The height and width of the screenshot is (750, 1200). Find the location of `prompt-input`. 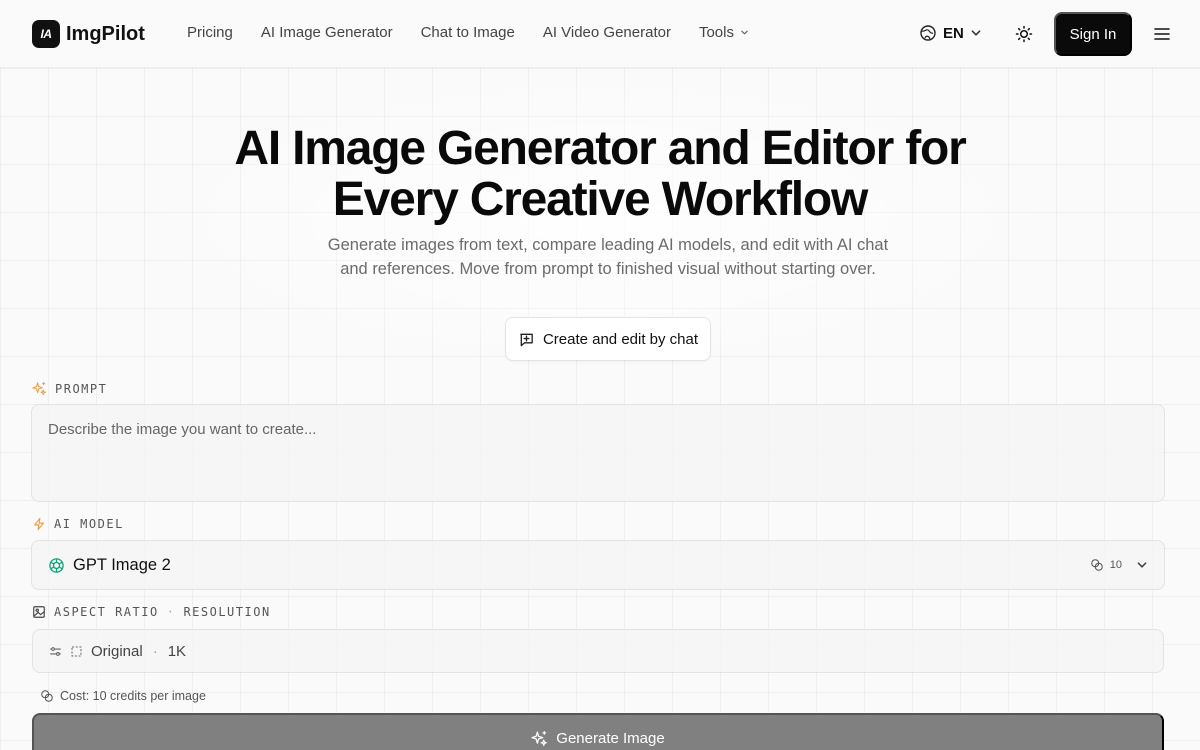

prompt-input is located at coordinates (598, 453).